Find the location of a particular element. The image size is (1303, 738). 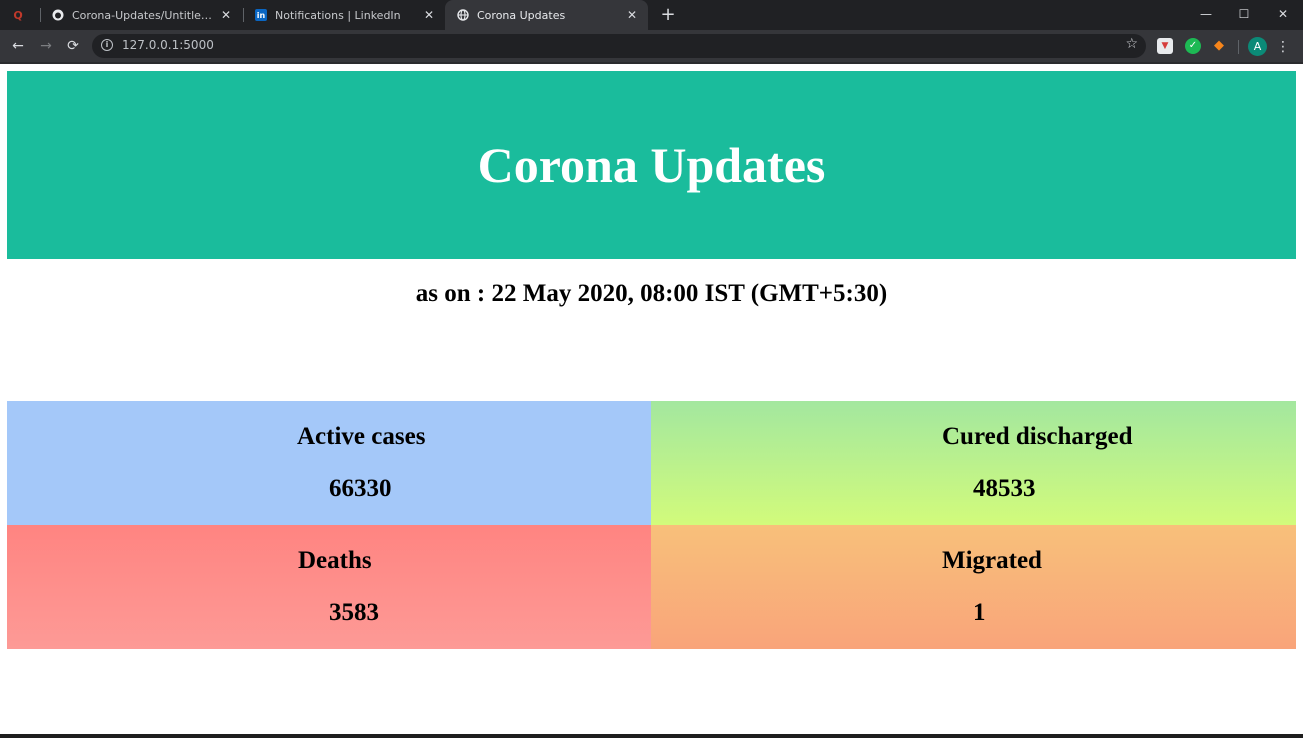

github-icon is located at coordinates (58, 15).